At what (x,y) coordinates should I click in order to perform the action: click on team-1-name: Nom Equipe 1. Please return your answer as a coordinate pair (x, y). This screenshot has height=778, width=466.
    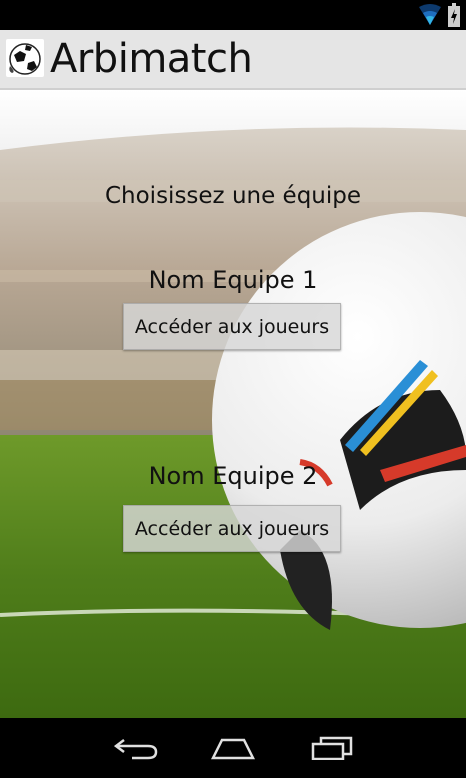
    Looking at the image, I should click on (233, 280).